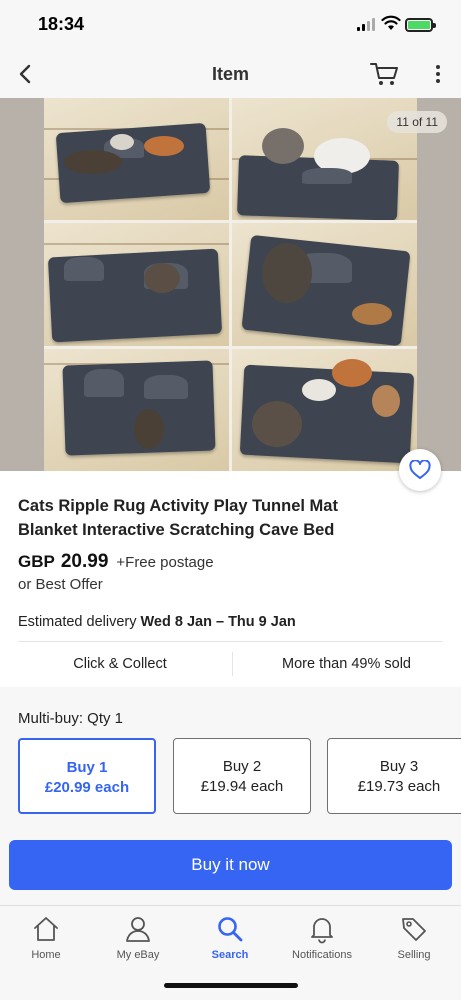 The image size is (461, 1000). What do you see at coordinates (242, 786) in the screenshot?
I see `option-price: £19.94 each` at bounding box center [242, 786].